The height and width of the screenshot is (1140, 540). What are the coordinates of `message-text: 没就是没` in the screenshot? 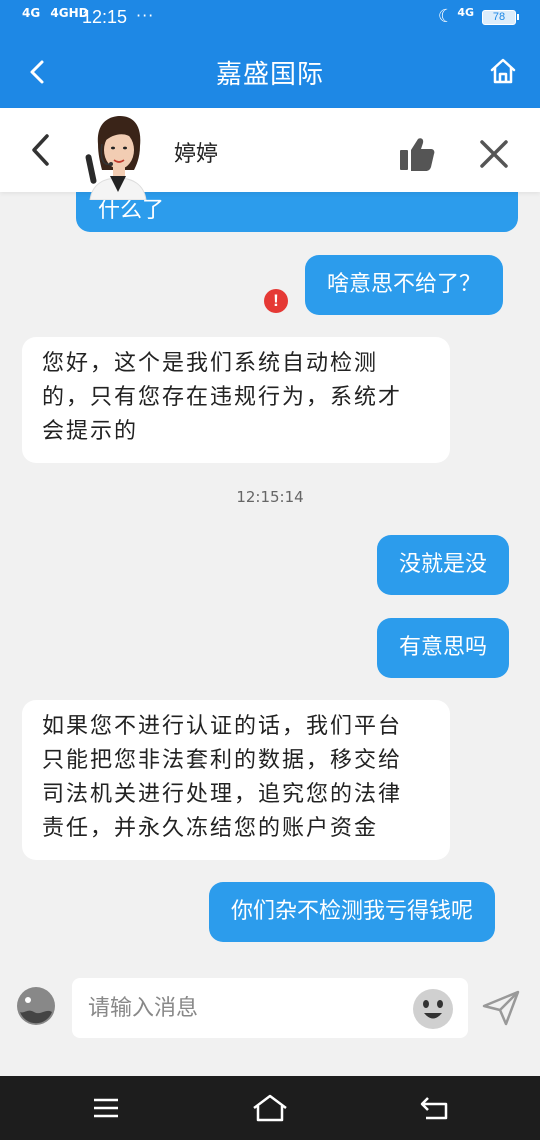 It's located at (443, 564).